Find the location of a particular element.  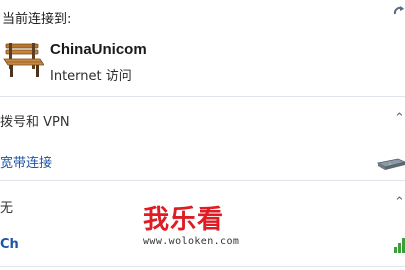

section-wireless: 无 is located at coordinates (6, 206).